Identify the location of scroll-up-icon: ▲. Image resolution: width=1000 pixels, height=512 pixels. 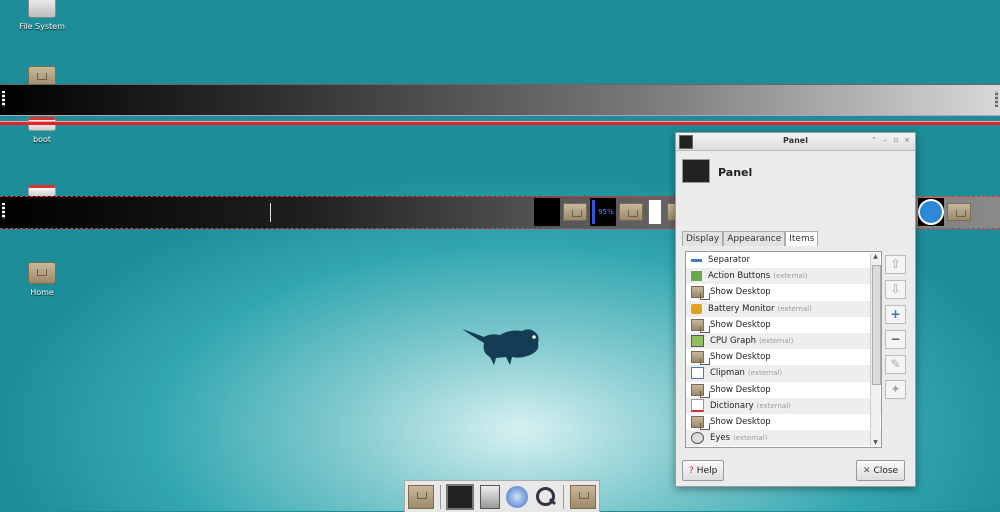
(875, 256).